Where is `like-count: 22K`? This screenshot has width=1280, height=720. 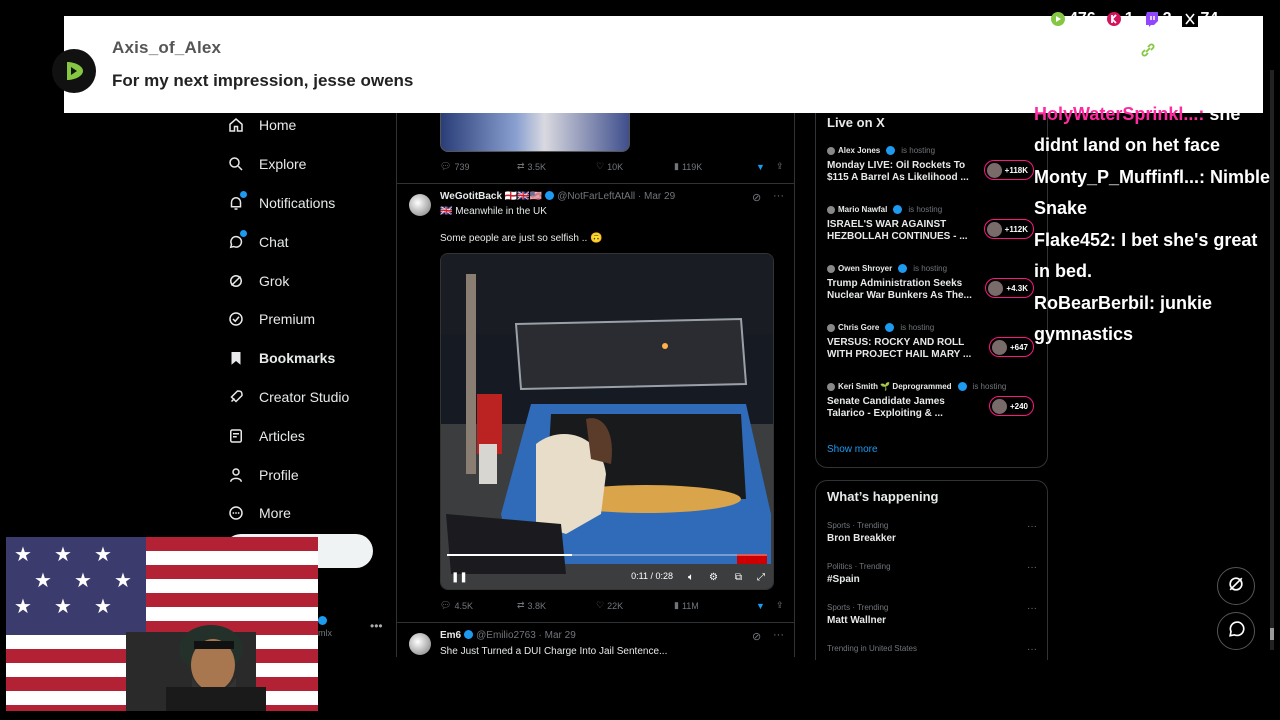 like-count: 22K is located at coordinates (615, 605).